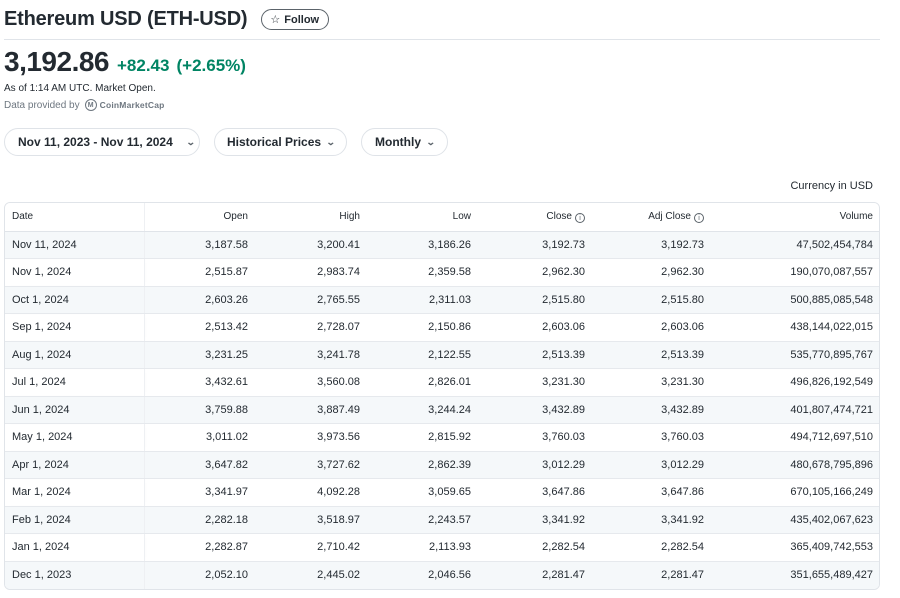  What do you see at coordinates (211, 65) in the screenshot?
I see `price-change-percent: (+2.65%)` at bounding box center [211, 65].